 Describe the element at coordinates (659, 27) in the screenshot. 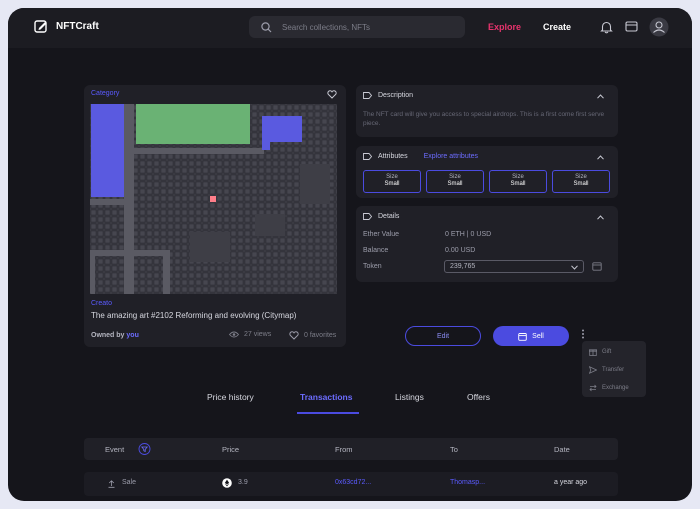

I see `avatar-icon` at that location.